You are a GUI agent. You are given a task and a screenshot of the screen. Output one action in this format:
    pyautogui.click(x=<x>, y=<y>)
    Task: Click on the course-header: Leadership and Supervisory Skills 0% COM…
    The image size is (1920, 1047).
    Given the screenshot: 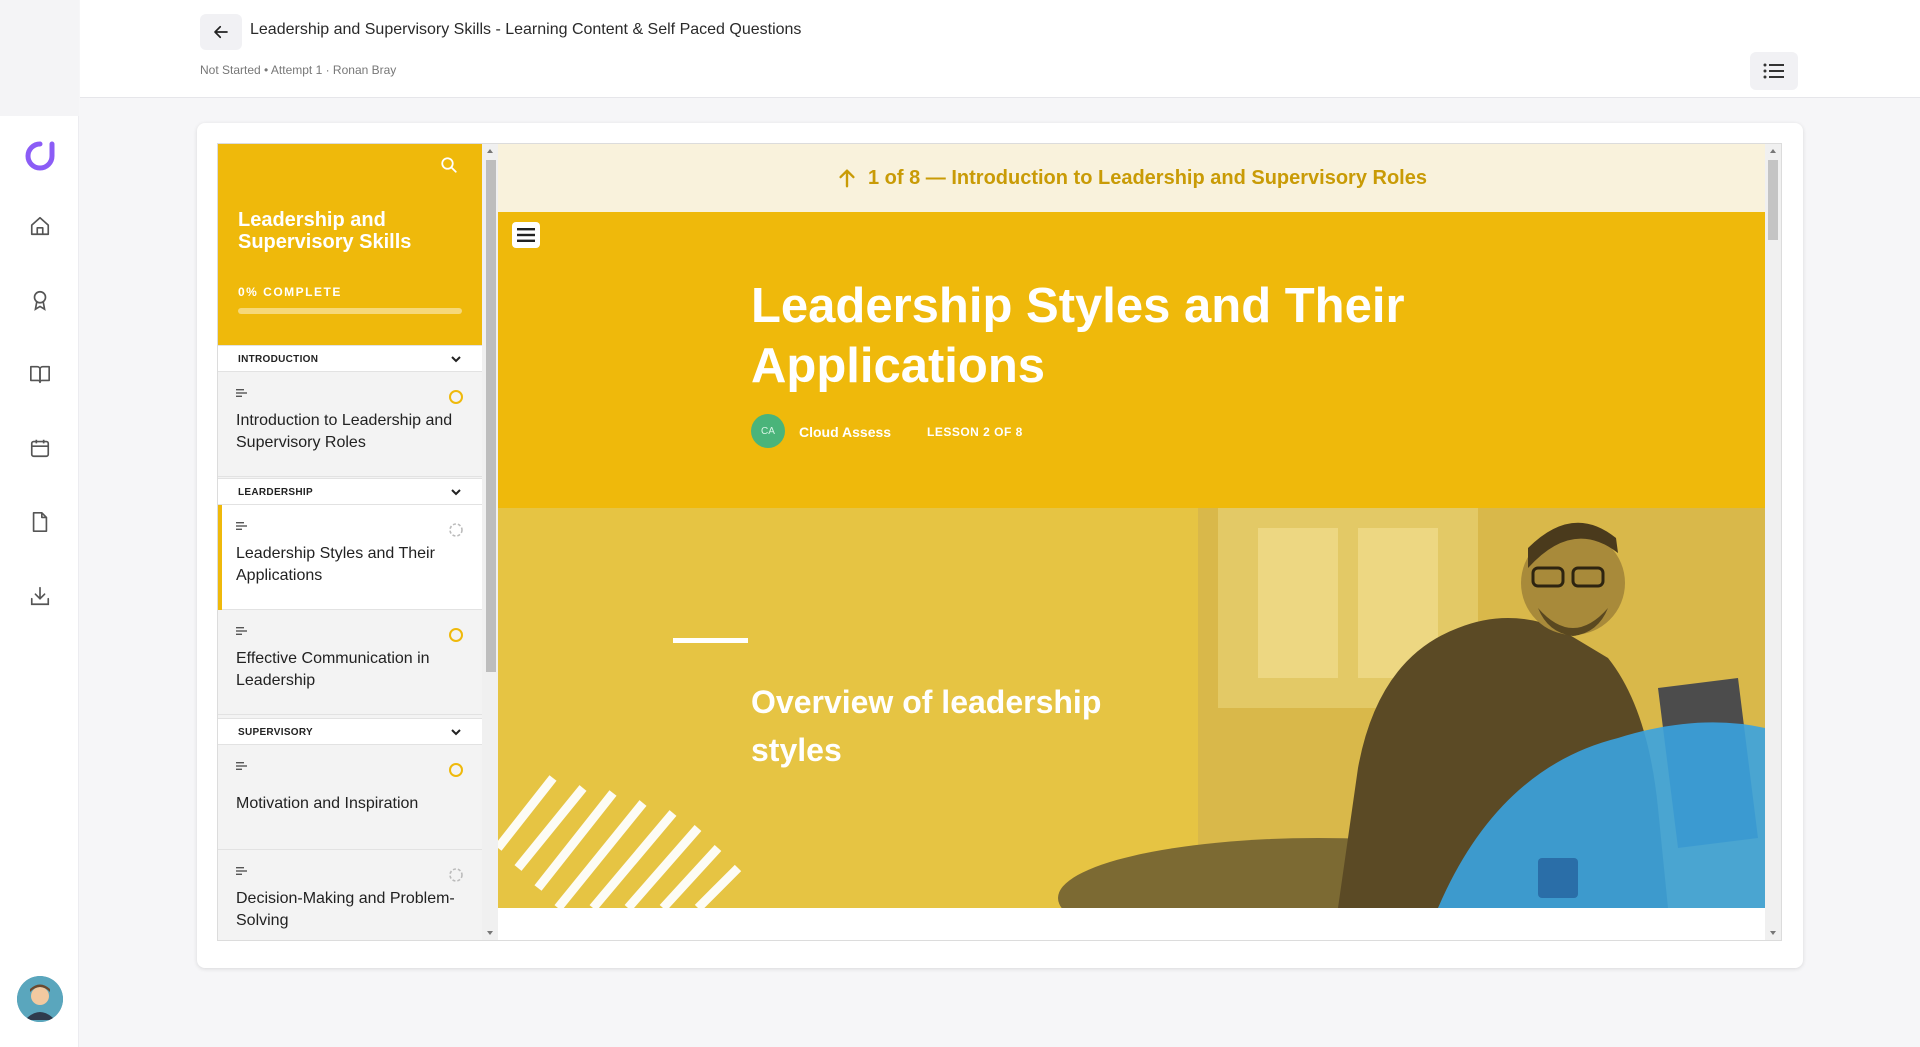 What is the action you would take?
    pyautogui.click(x=350, y=244)
    